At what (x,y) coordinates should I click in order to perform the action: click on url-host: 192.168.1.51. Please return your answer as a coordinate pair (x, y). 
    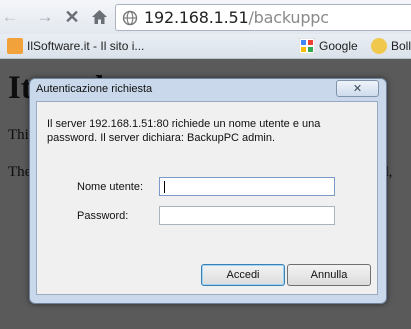
    Looking at the image, I should click on (196, 17).